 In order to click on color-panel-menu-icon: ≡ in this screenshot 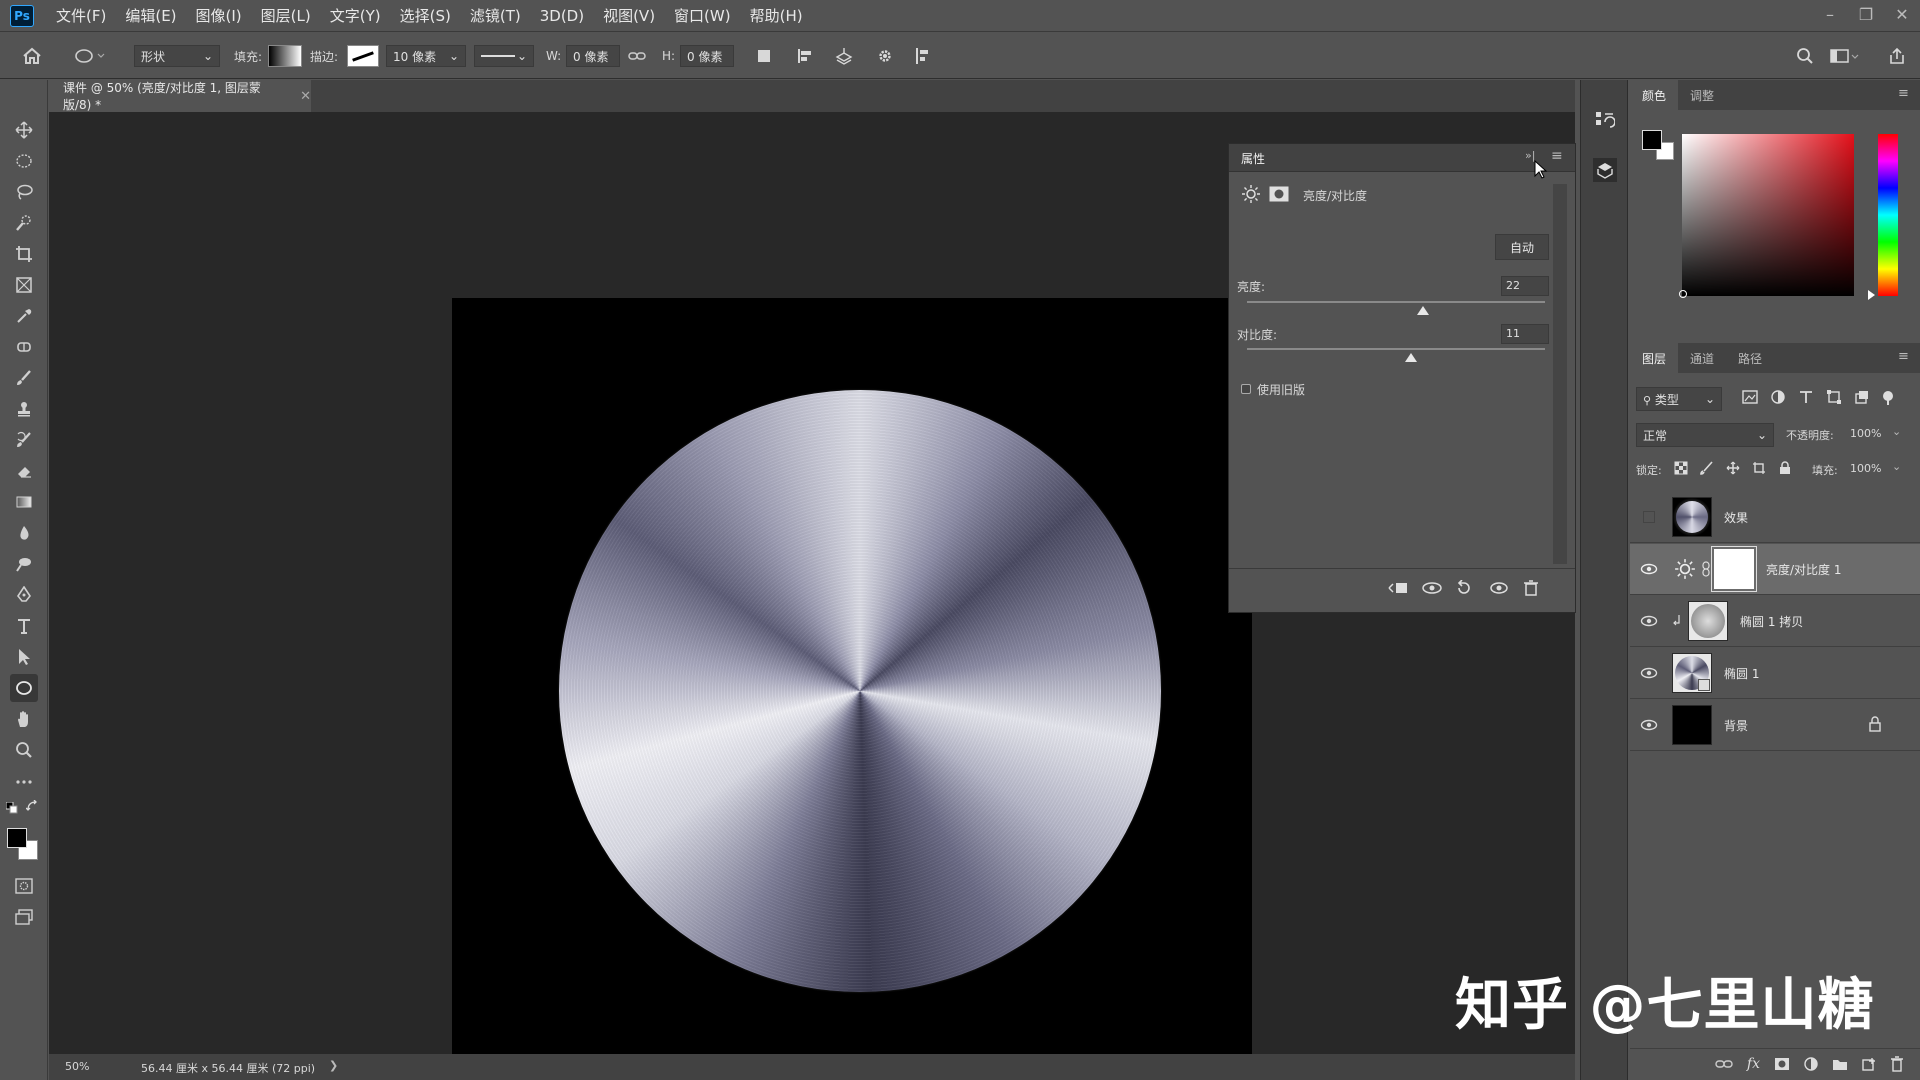, I will do `click(1903, 93)`.